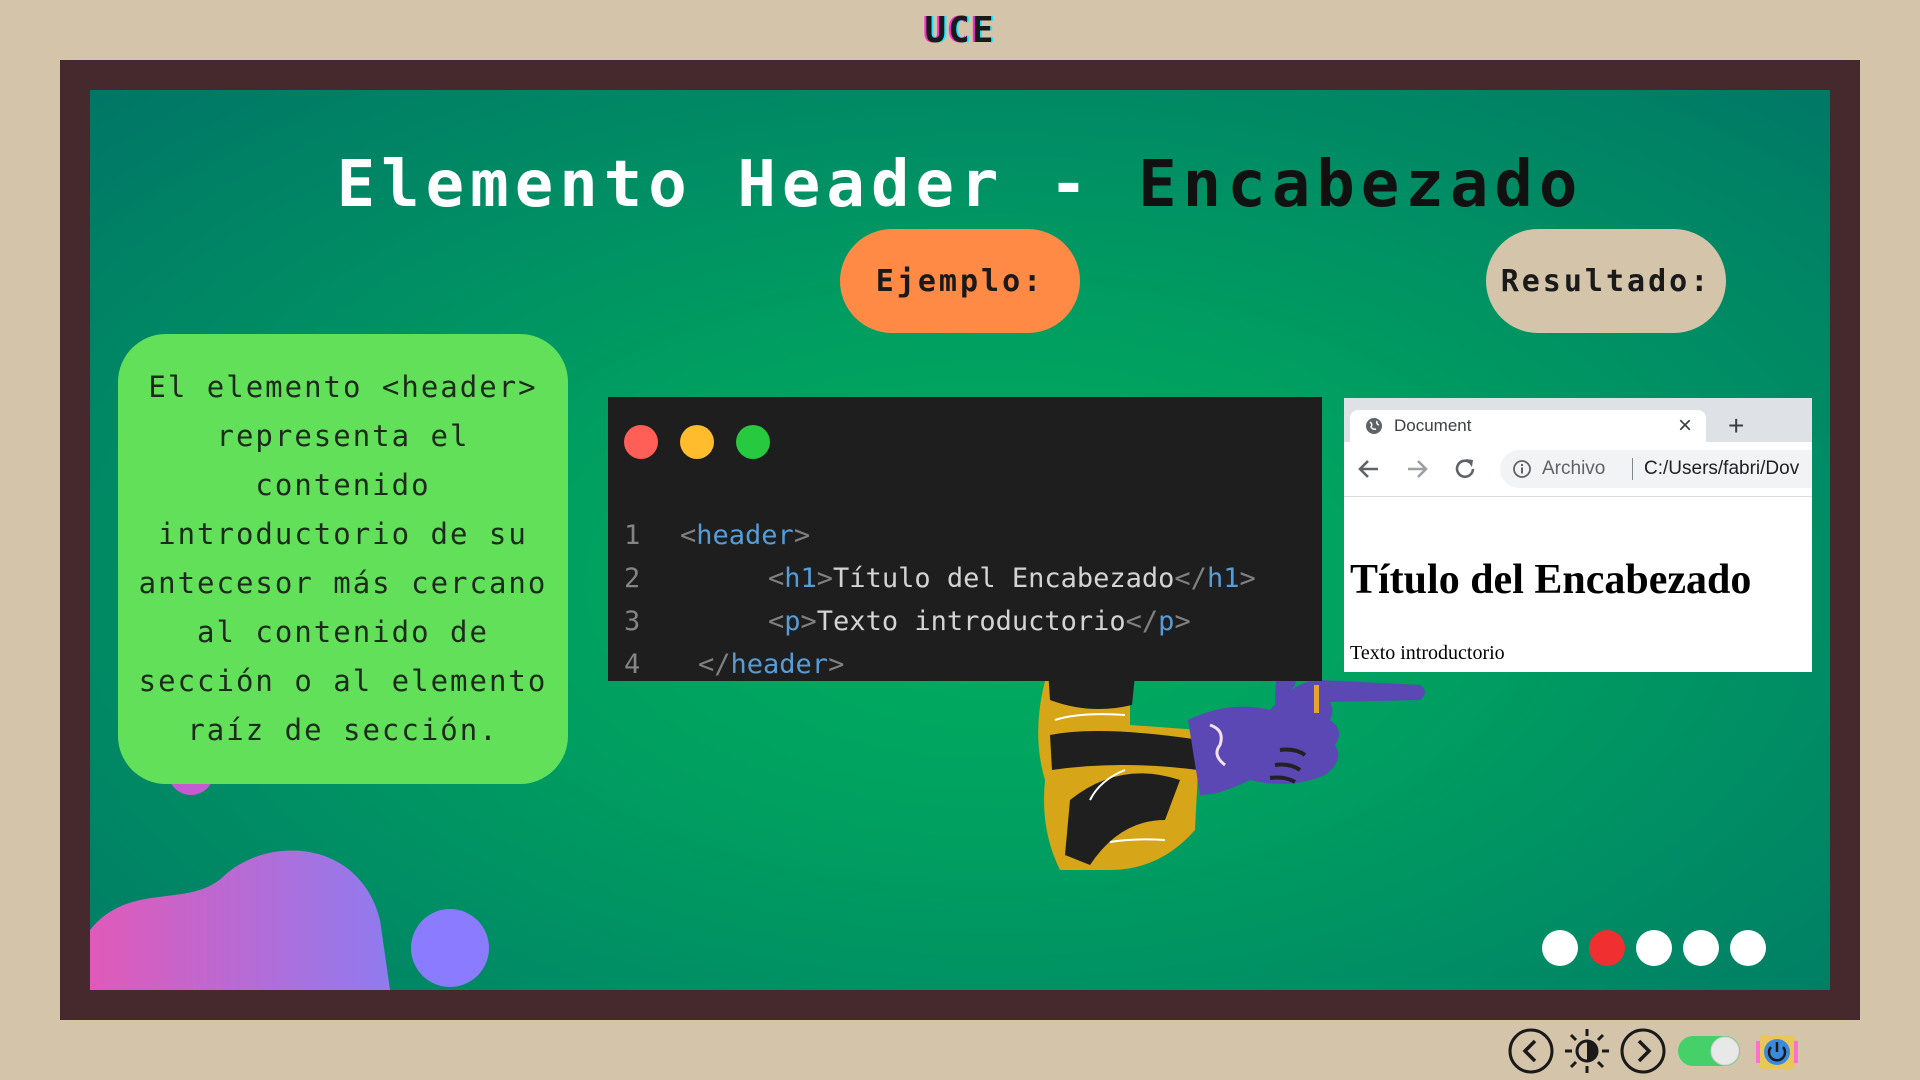 The width and height of the screenshot is (1920, 1080). What do you see at coordinates (907, 621) in the screenshot?
I see `code-line-3: 3 <p>Texto introductorio</p>` at bounding box center [907, 621].